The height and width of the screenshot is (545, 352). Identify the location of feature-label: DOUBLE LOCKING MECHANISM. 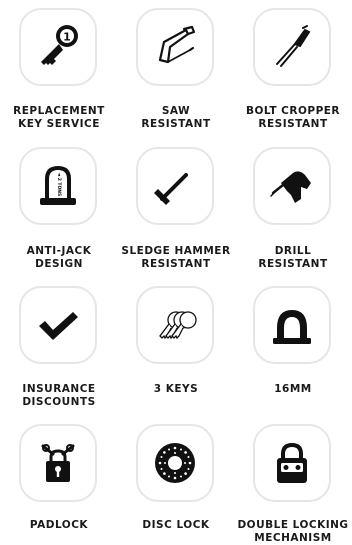
(293, 531).